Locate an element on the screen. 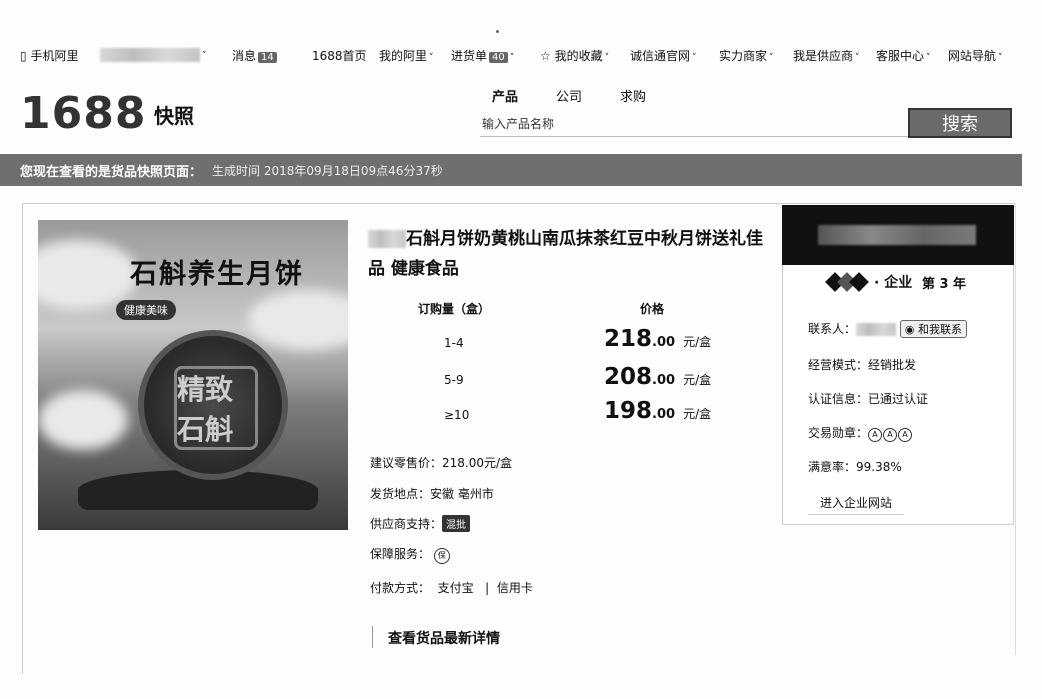 The image size is (1042, 699). messages-link: 消息14 is located at coordinates (254, 55).